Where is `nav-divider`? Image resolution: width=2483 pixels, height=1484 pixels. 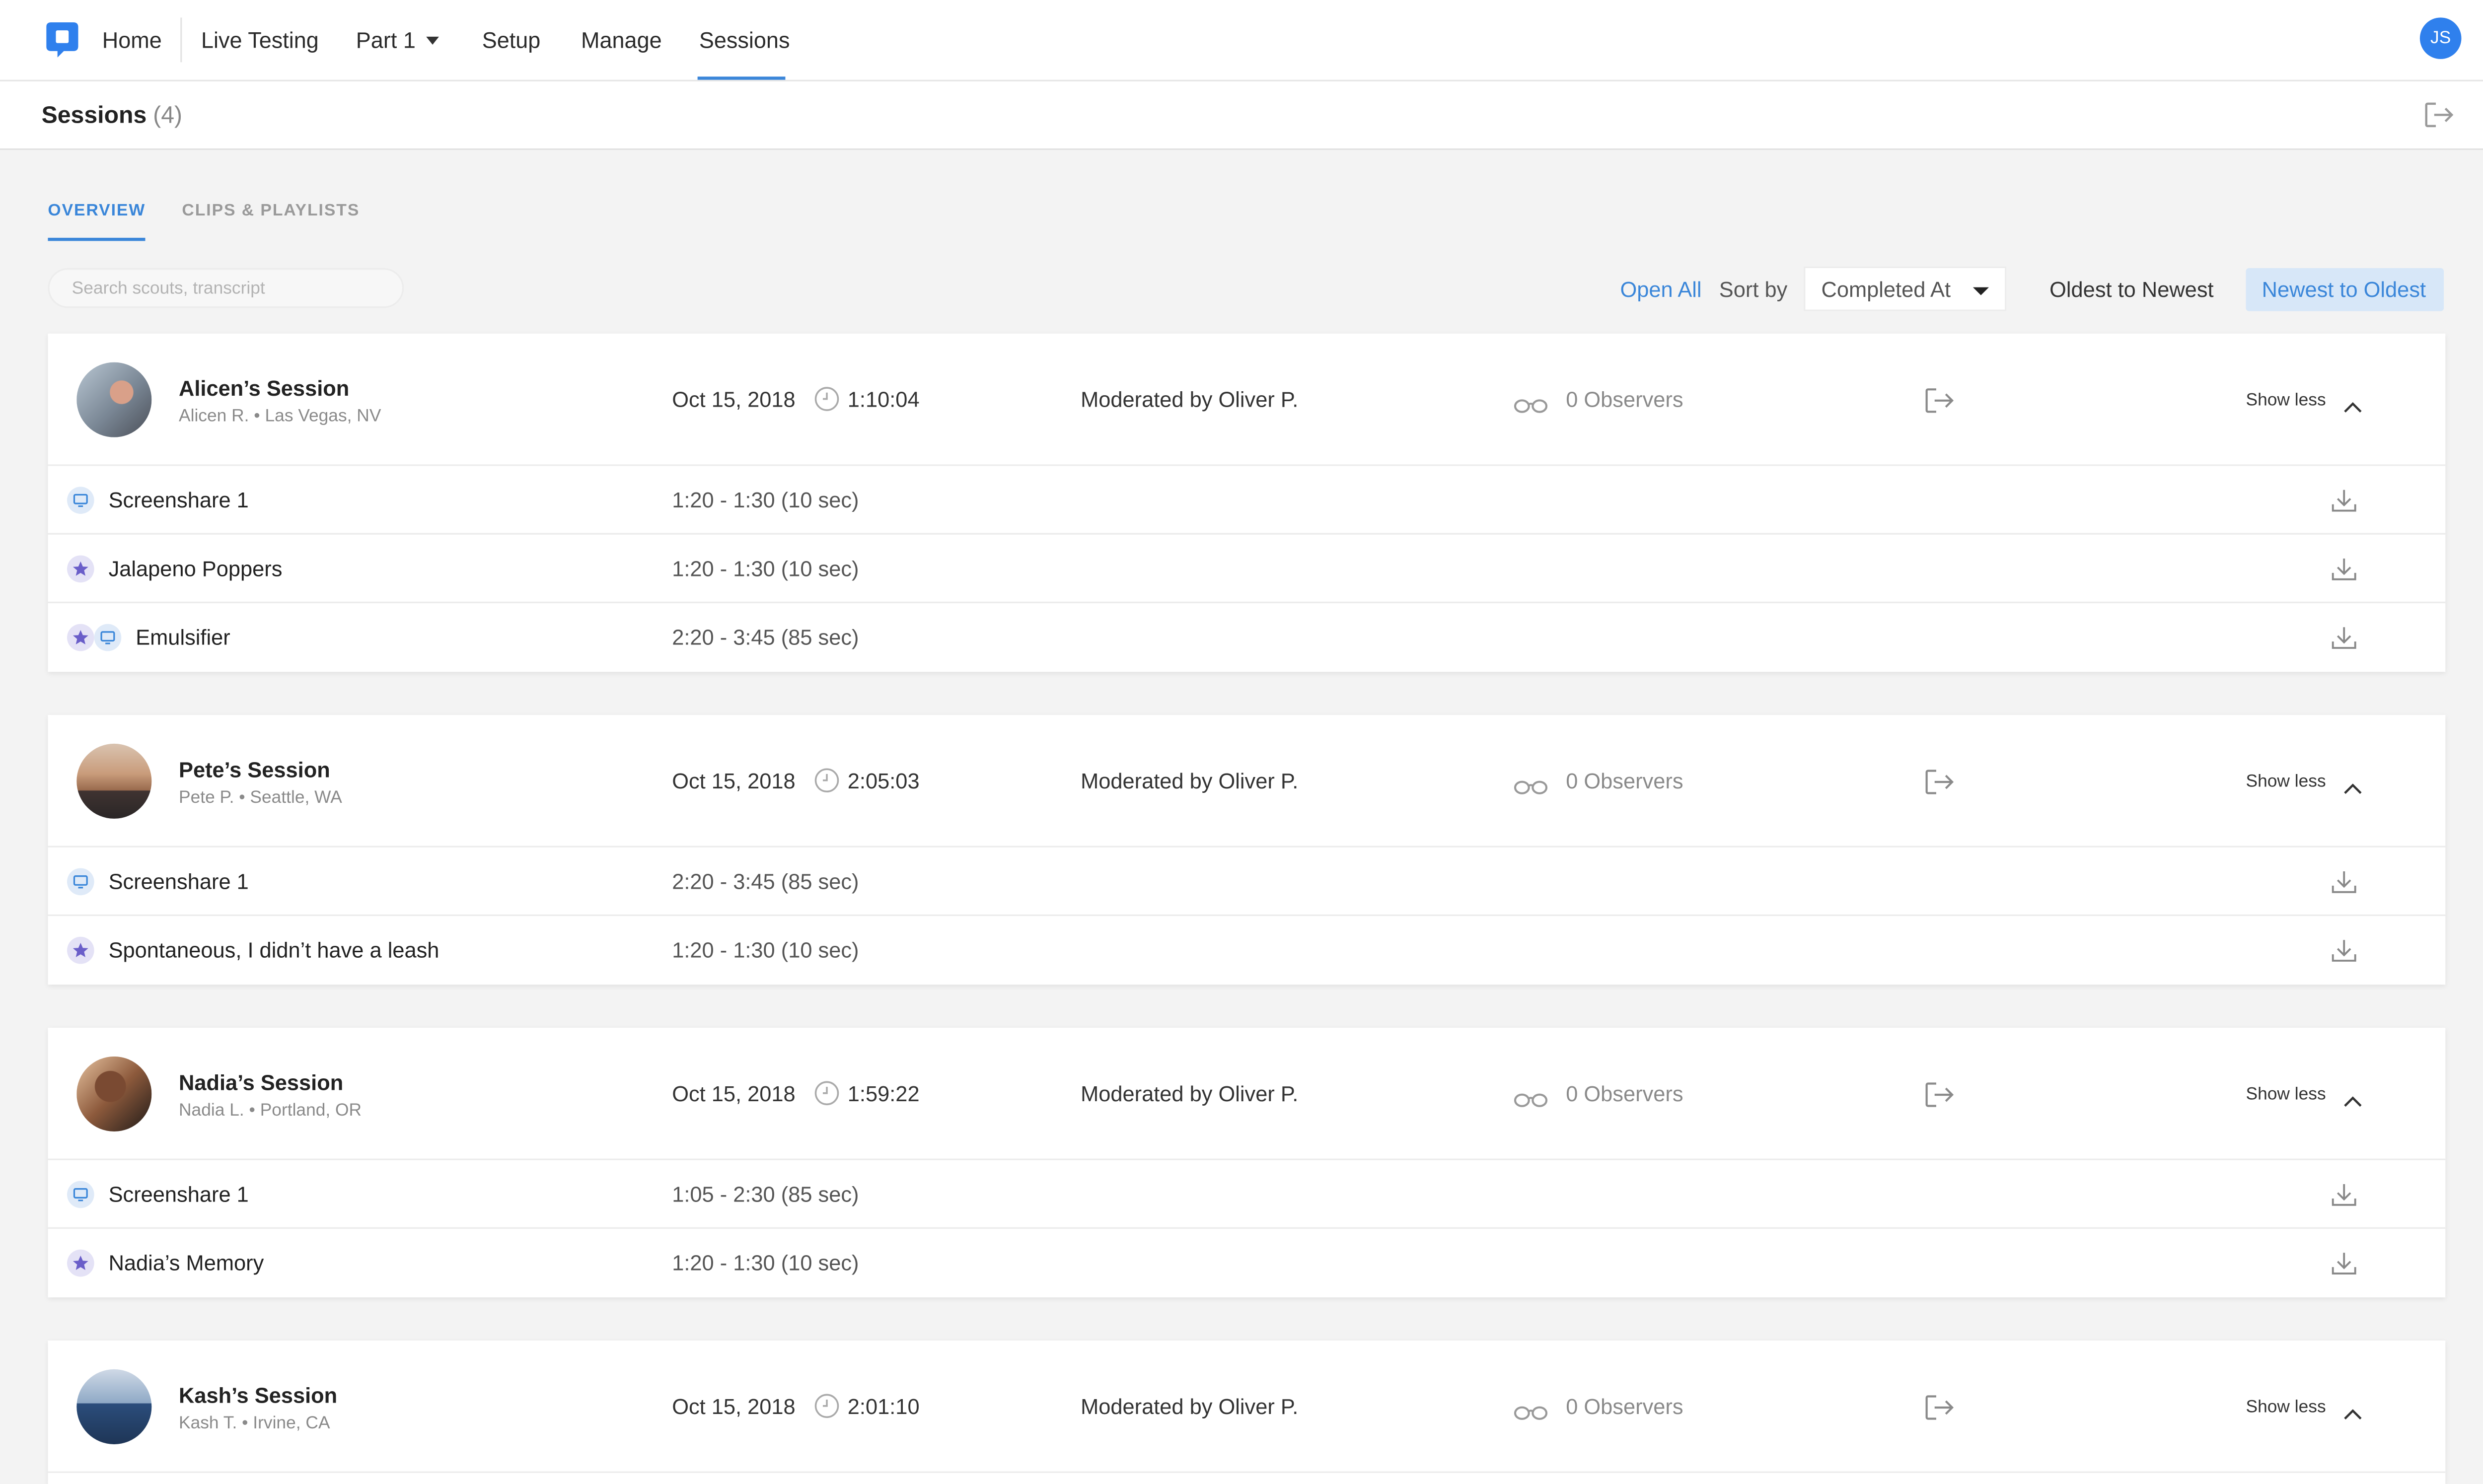 nav-divider is located at coordinates (181, 40).